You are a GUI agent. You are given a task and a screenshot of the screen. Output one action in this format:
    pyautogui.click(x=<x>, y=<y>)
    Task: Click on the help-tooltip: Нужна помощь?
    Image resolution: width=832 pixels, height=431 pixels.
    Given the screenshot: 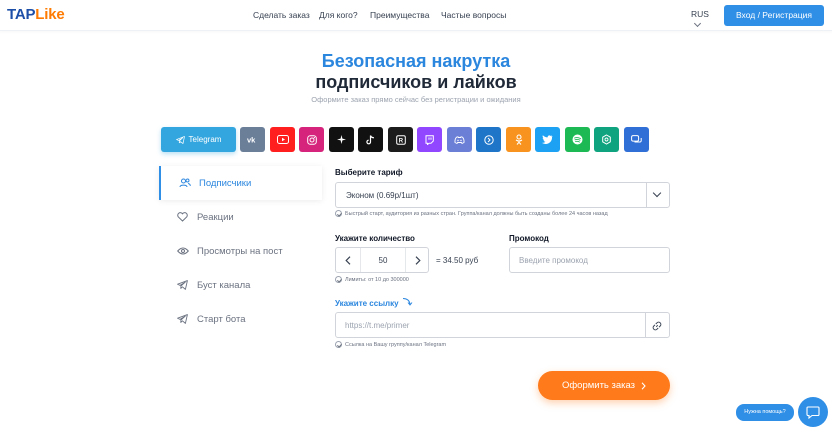 What is the action you would take?
    pyautogui.click(x=765, y=412)
    